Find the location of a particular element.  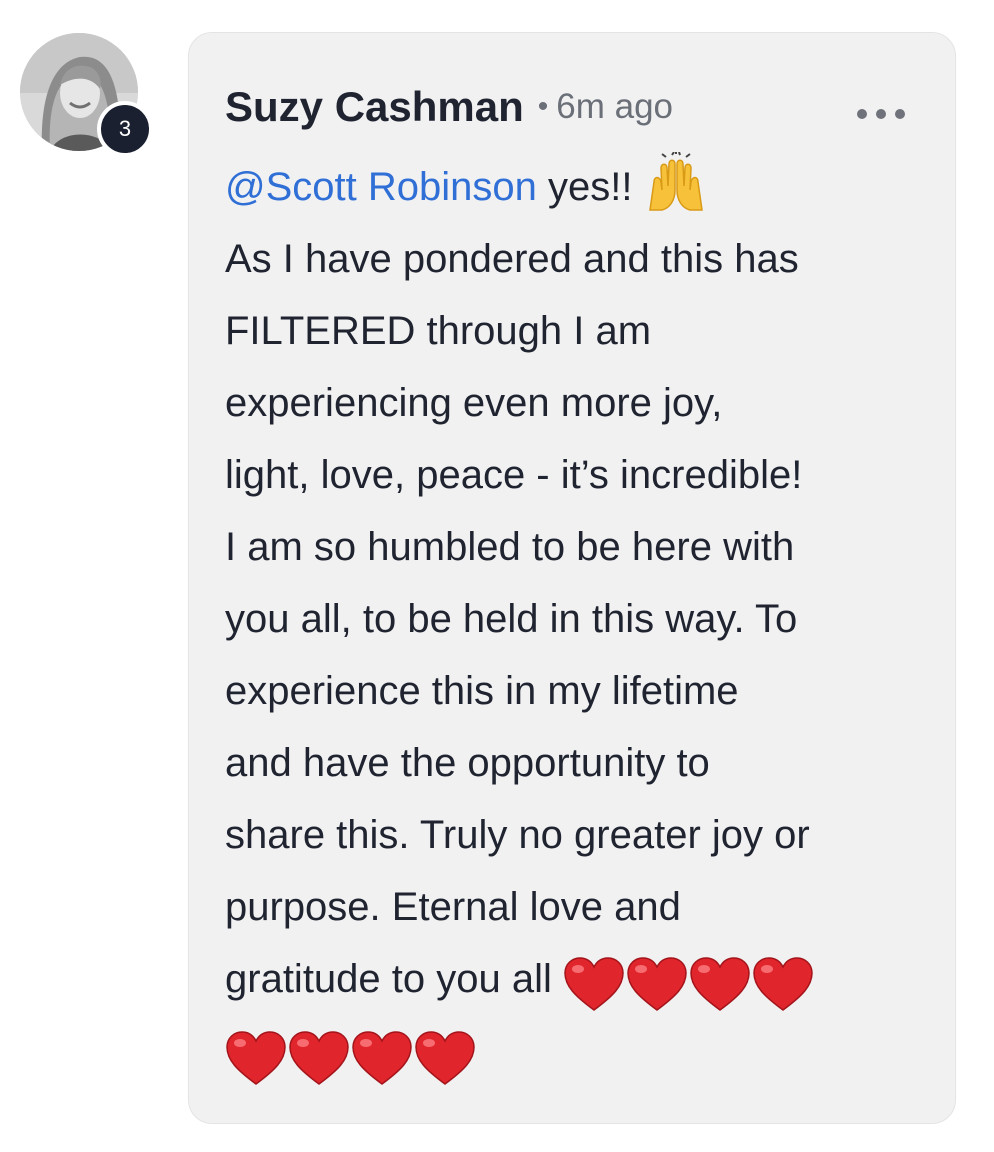

comment-header: Suzy Cashman • 6m ago is located at coordinates (449, 107).